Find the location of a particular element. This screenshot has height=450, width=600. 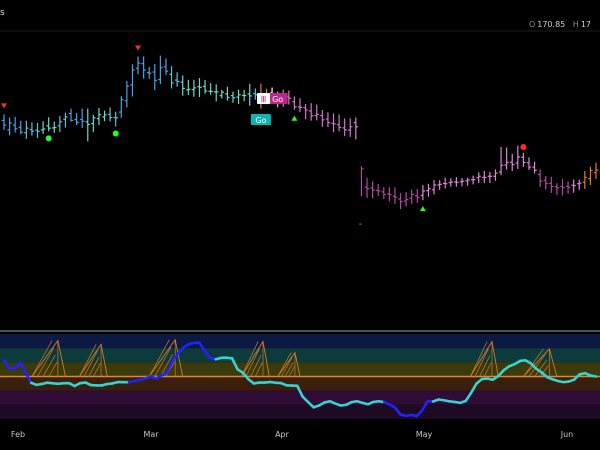

indicator-line-segment is located at coordinates (593, 376).